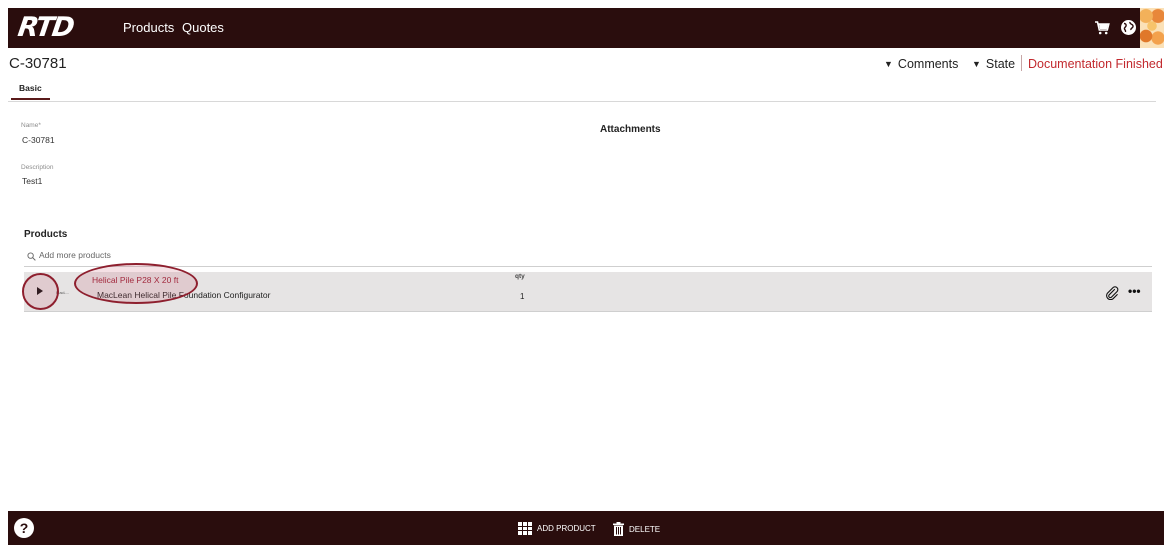  Describe the element at coordinates (148, 28) in the screenshot. I see `nav-products: Products` at that location.